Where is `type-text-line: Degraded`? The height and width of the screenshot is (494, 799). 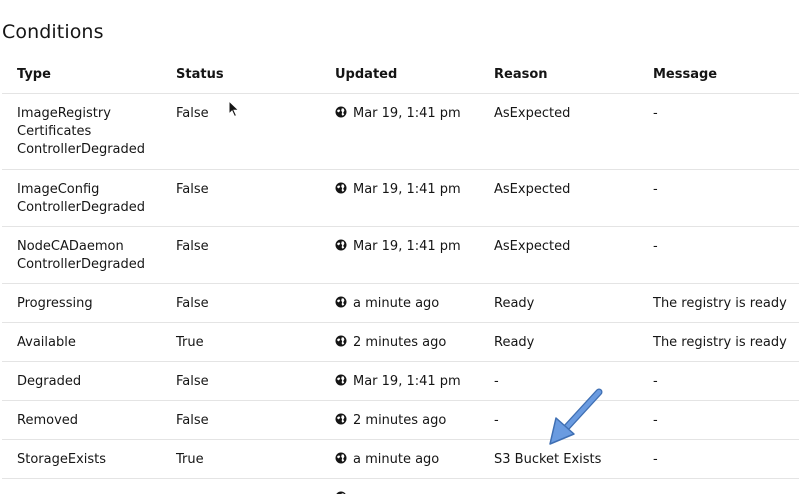
type-text-line: Degraded is located at coordinates (49, 381).